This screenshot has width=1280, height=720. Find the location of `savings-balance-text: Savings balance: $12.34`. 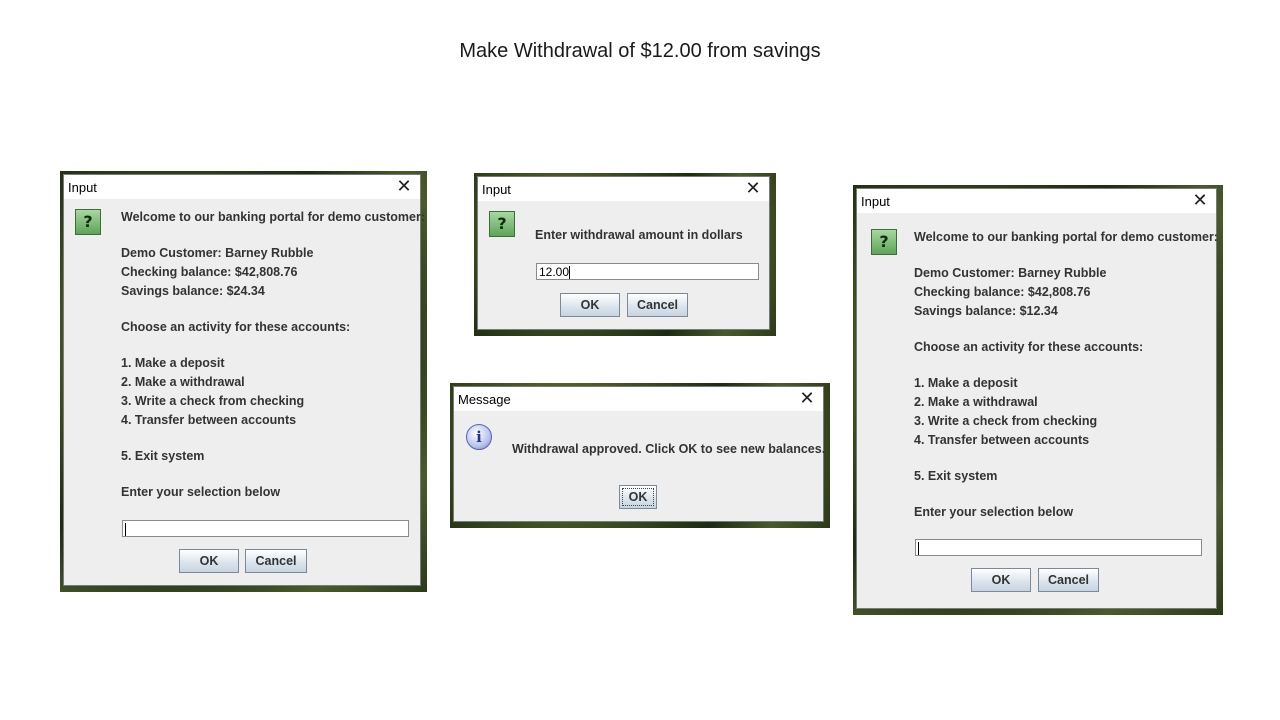

savings-balance-text: Savings balance: $12.34 is located at coordinates (986, 311).